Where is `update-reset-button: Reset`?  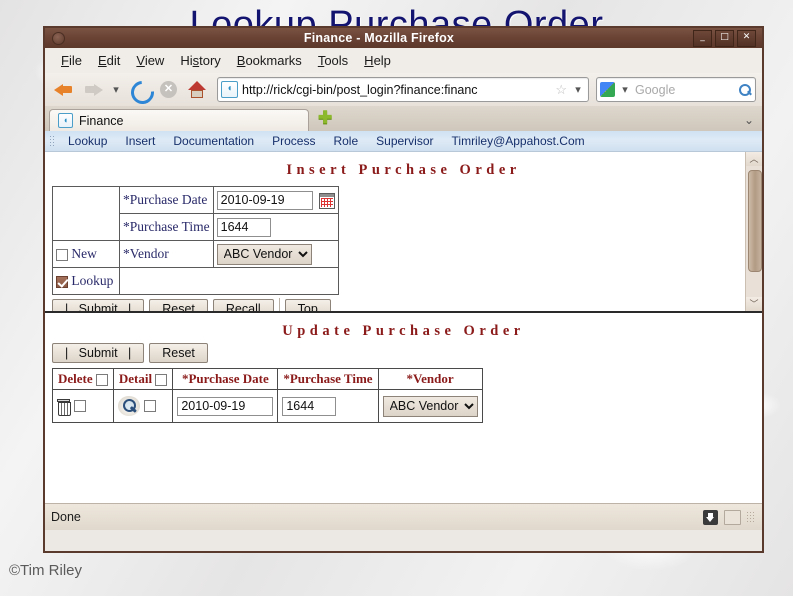
update-reset-button: Reset is located at coordinates (178, 353).